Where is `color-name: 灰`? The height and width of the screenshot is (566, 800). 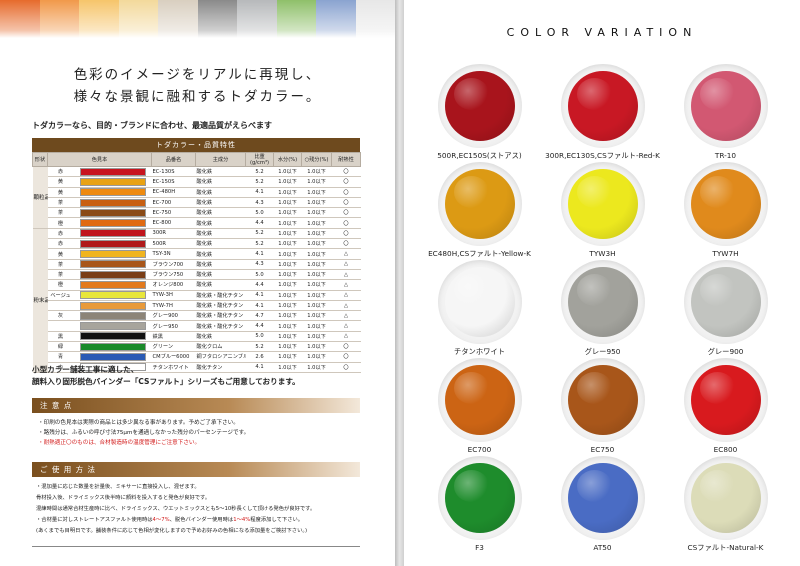
color-name: 灰 is located at coordinates (60, 316).